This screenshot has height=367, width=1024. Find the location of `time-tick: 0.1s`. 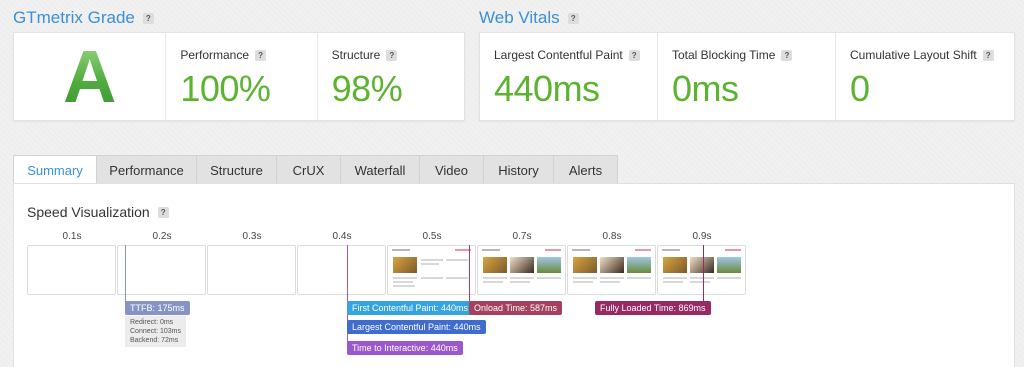

time-tick: 0.1s is located at coordinates (72, 236).